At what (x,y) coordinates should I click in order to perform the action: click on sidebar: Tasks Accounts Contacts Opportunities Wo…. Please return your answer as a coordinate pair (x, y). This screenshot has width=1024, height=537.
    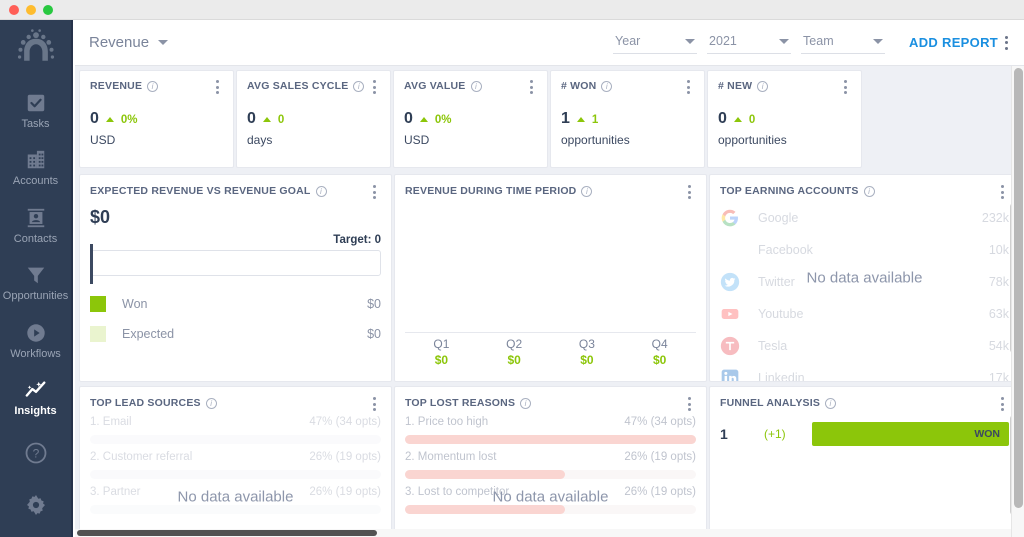
    Looking at the image, I should click on (36, 278).